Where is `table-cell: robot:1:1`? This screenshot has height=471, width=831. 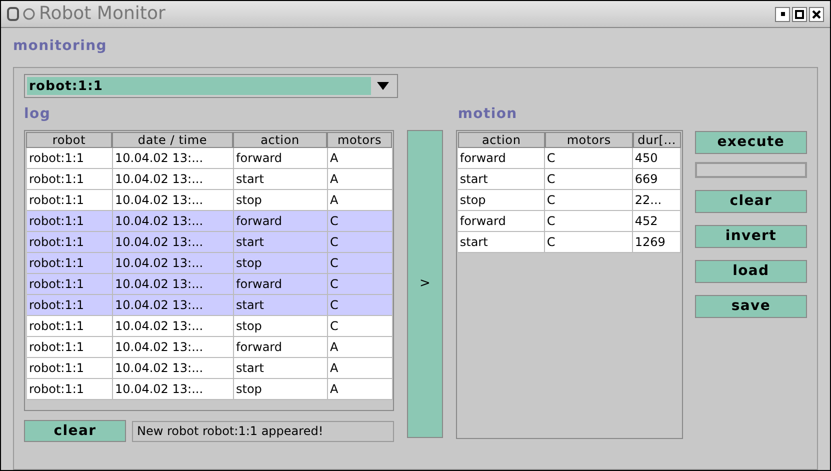 table-cell: robot:1:1 is located at coordinates (70, 389).